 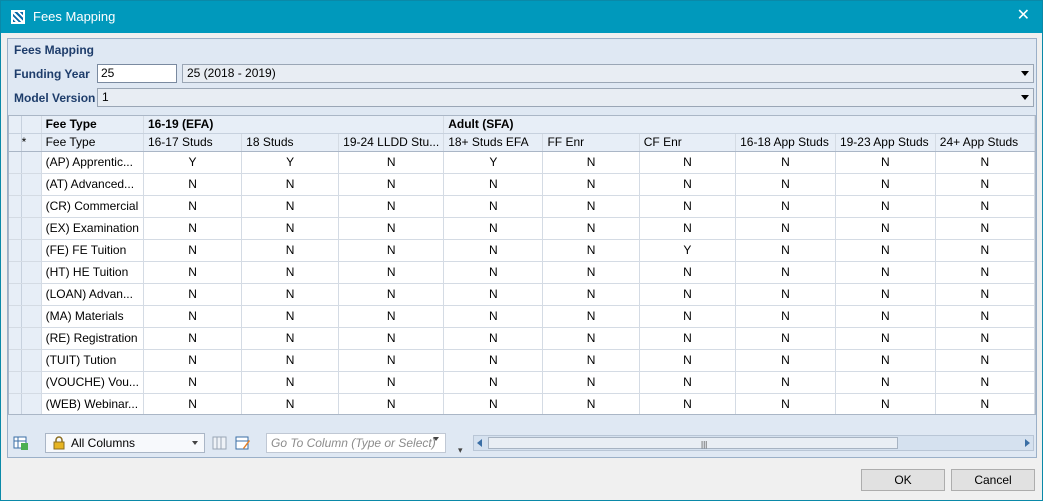 I want to click on ok-button: OK, so click(x=903, y=480).